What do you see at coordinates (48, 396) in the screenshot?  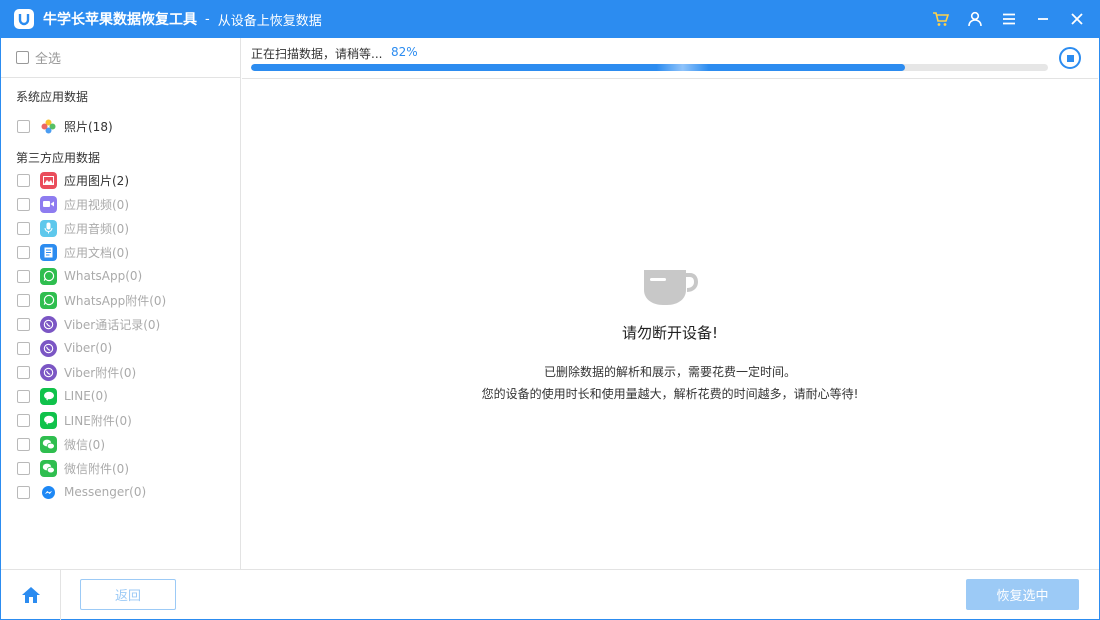 I see `line-icon` at bounding box center [48, 396].